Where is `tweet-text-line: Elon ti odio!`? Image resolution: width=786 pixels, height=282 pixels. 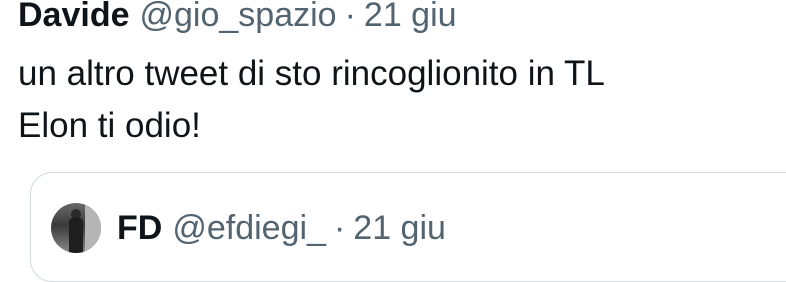 tweet-text-line: Elon ti odio! is located at coordinates (109, 125).